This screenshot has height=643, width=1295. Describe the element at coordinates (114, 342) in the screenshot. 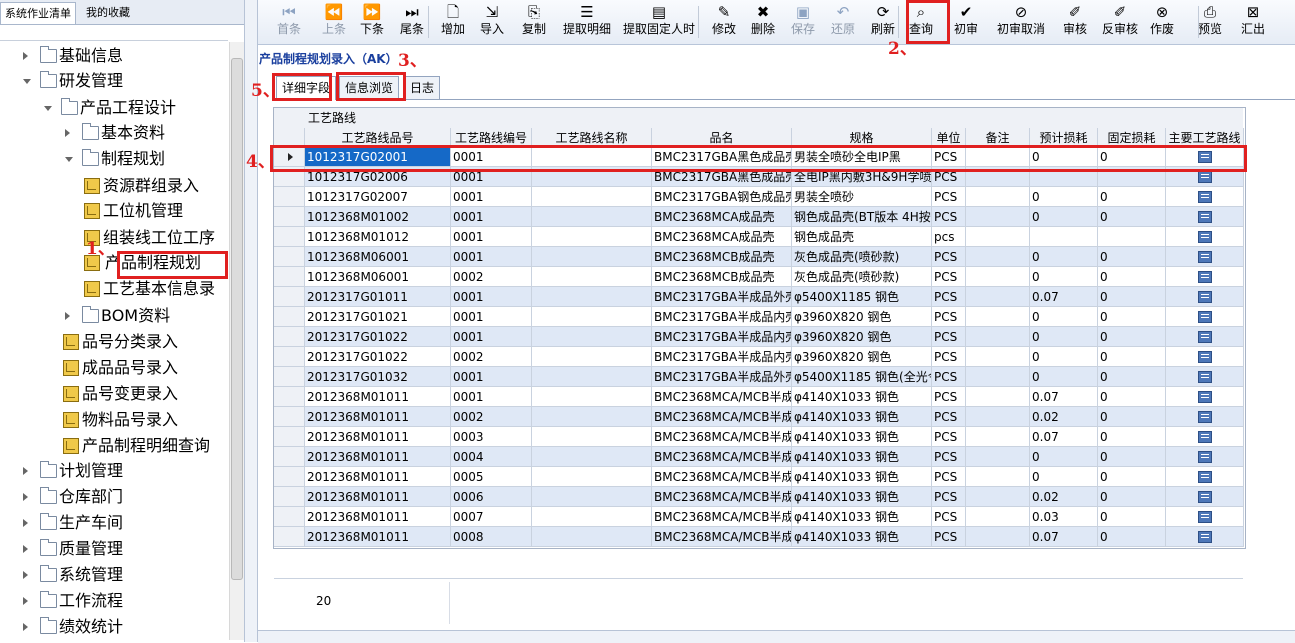

I see `tree-item: 品号分类录入` at that location.